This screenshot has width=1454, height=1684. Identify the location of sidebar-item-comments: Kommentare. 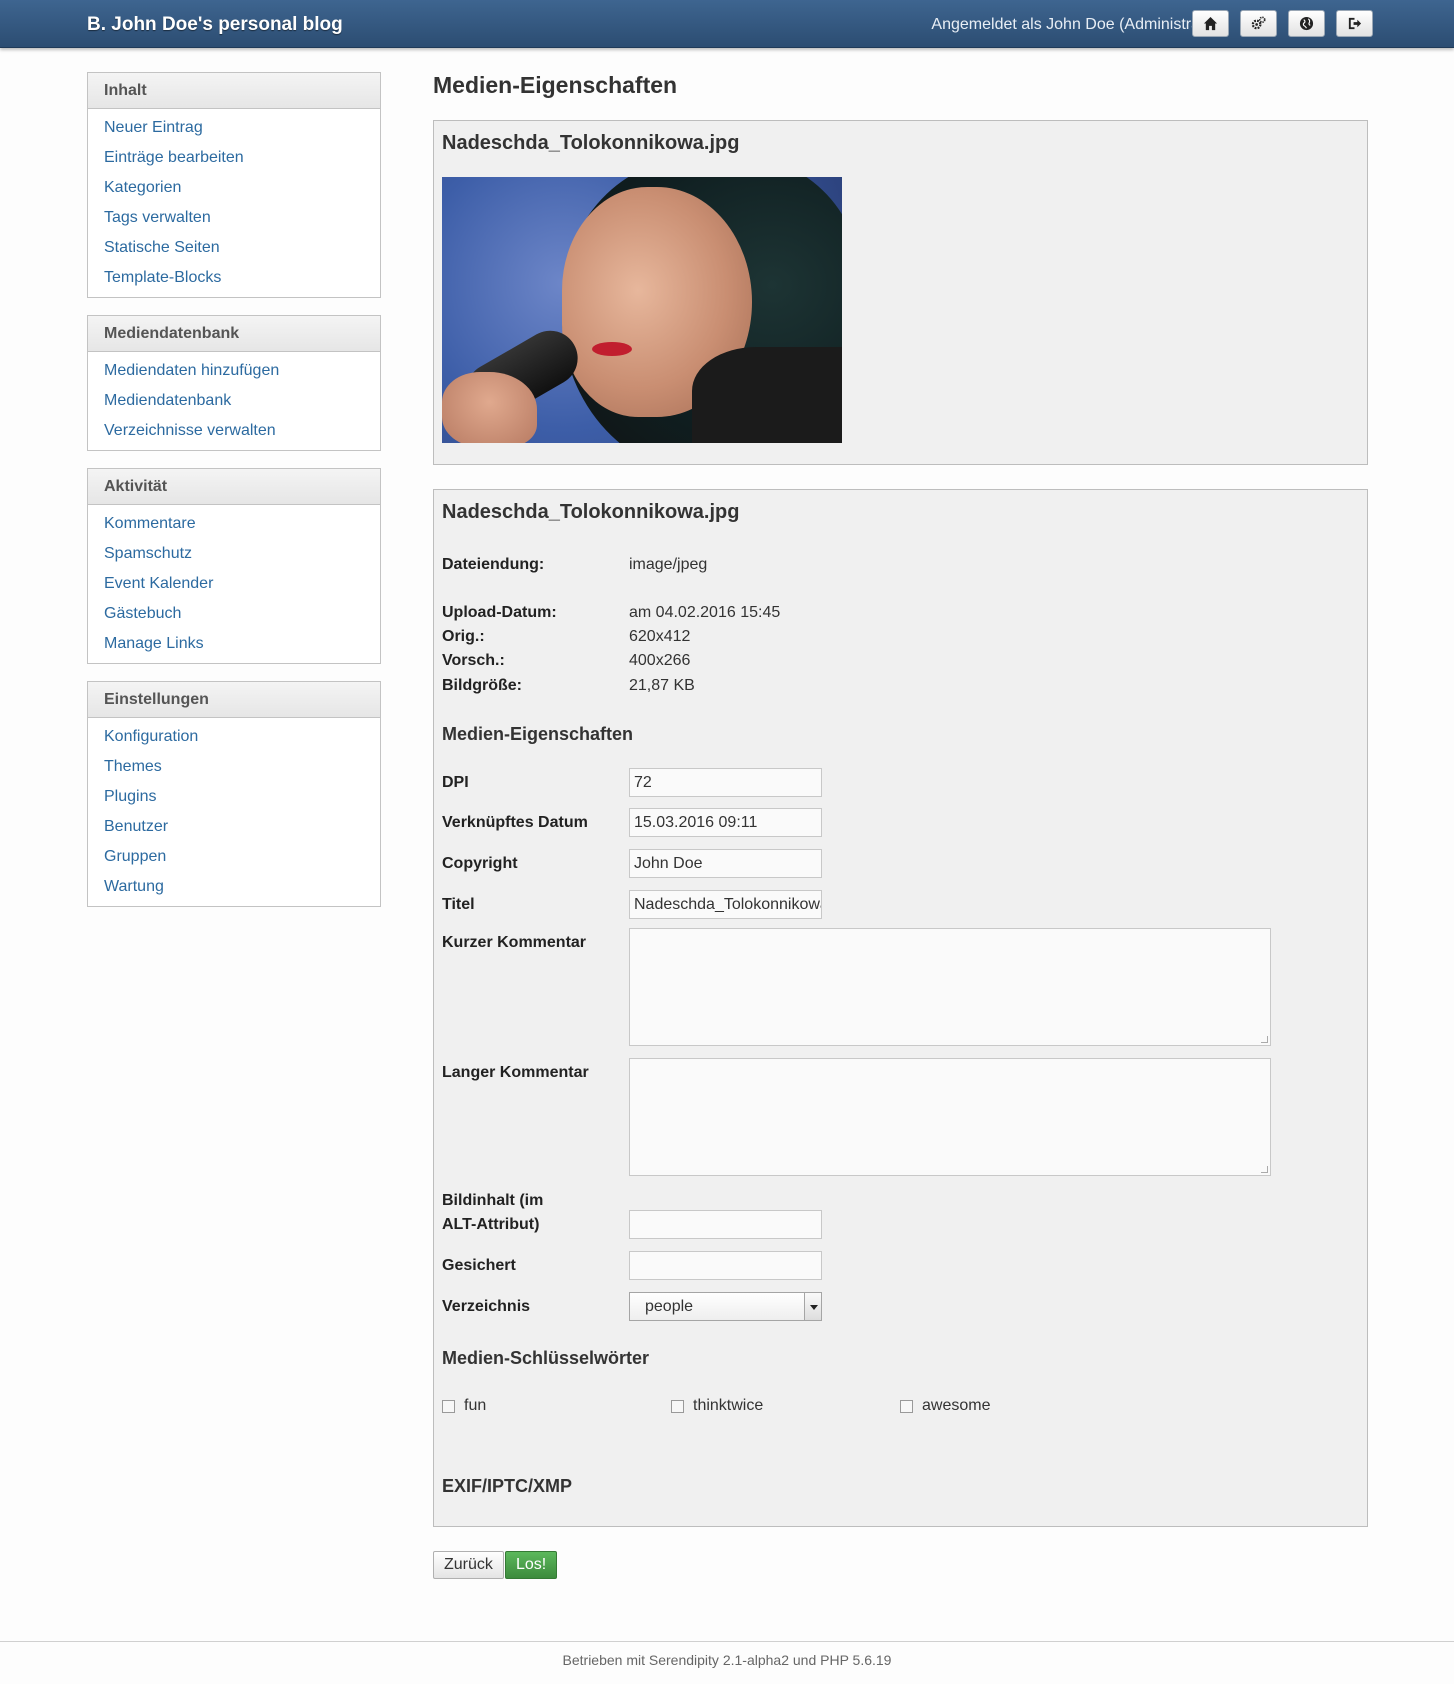
(234, 524).